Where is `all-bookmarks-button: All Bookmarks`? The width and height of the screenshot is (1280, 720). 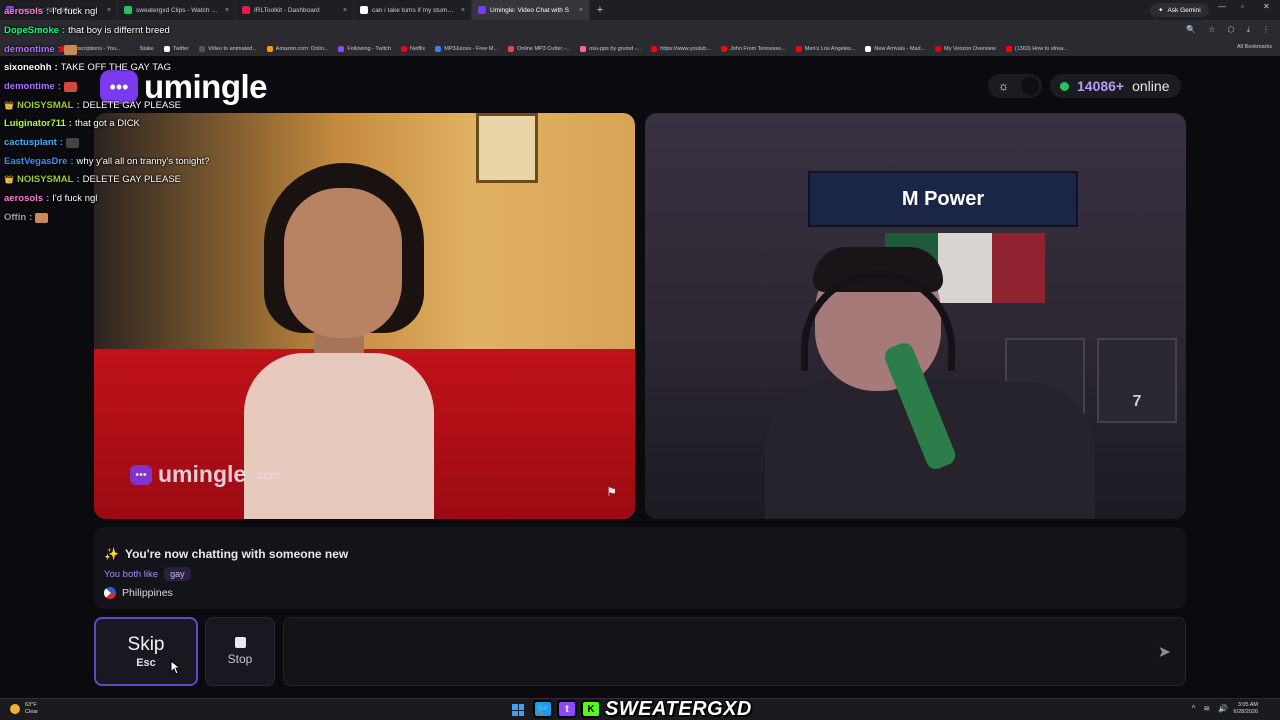 all-bookmarks-button: All Bookmarks is located at coordinates (1254, 47).